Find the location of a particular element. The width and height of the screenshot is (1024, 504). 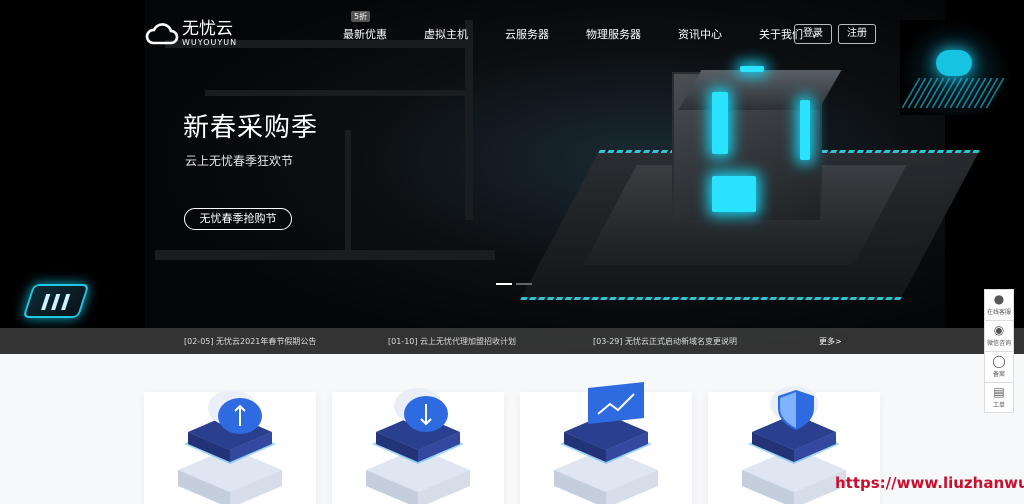

nav-item-label: 虚拟主机 is located at coordinates (446, 34).